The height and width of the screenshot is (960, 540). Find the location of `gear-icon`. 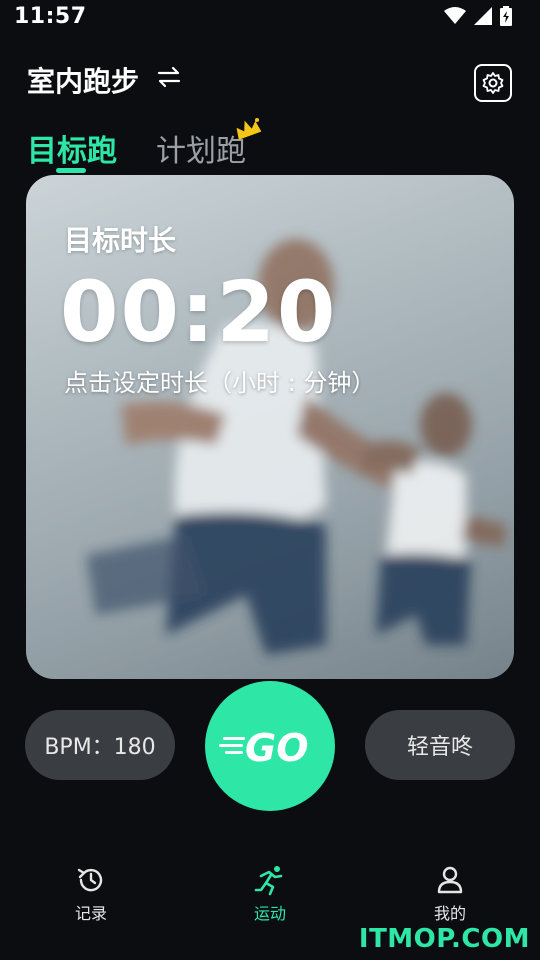

gear-icon is located at coordinates (493, 83).